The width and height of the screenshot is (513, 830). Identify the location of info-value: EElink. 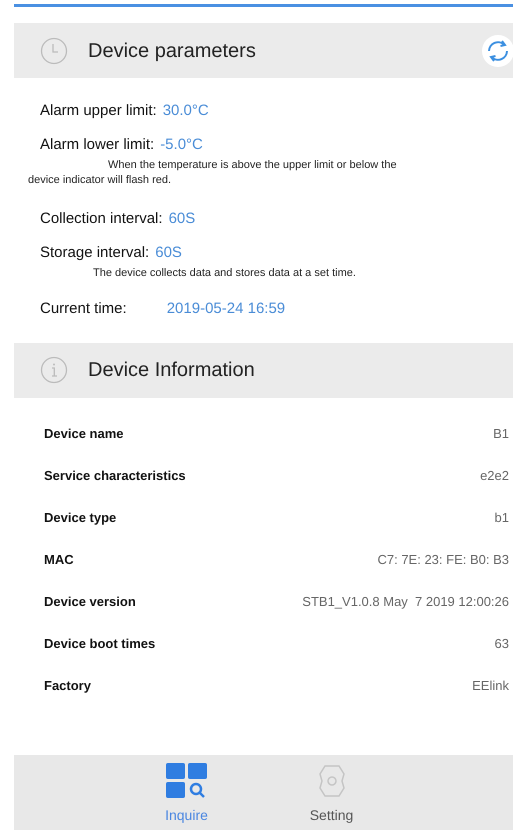
(490, 685).